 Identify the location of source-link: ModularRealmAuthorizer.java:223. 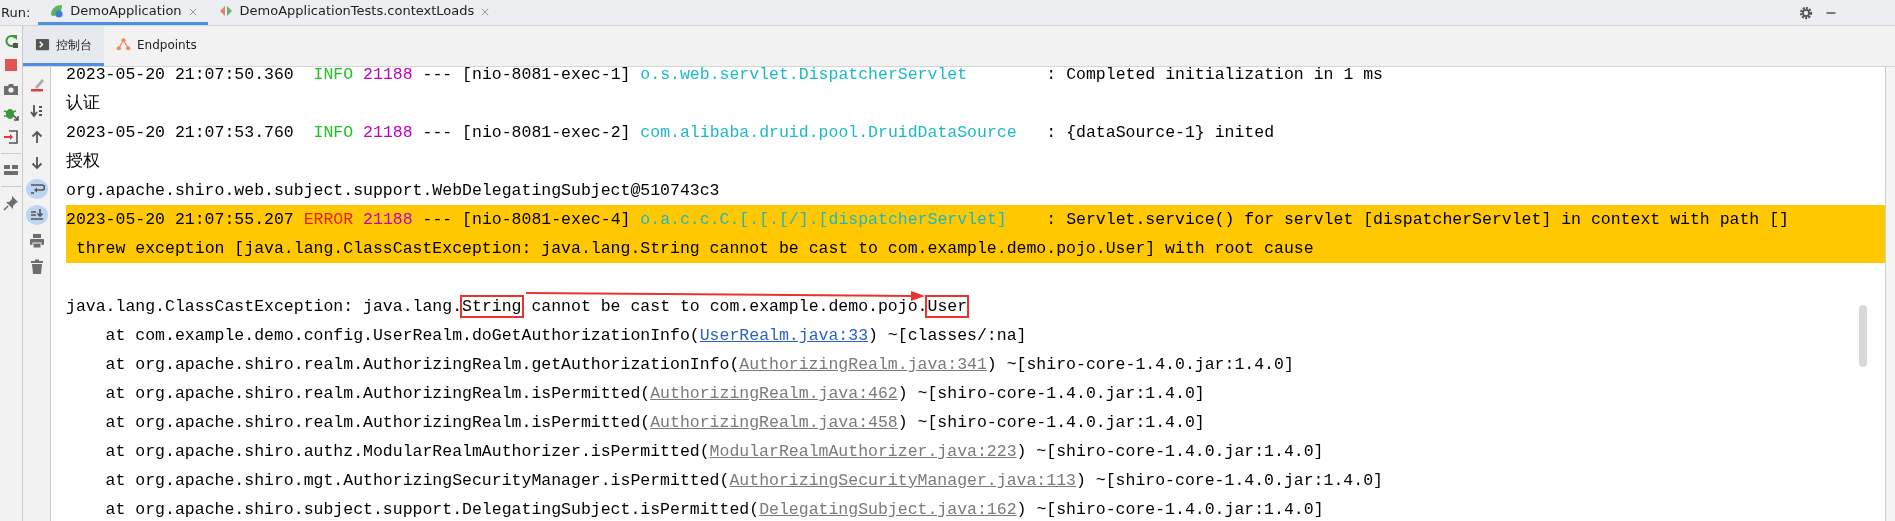
(863, 451).